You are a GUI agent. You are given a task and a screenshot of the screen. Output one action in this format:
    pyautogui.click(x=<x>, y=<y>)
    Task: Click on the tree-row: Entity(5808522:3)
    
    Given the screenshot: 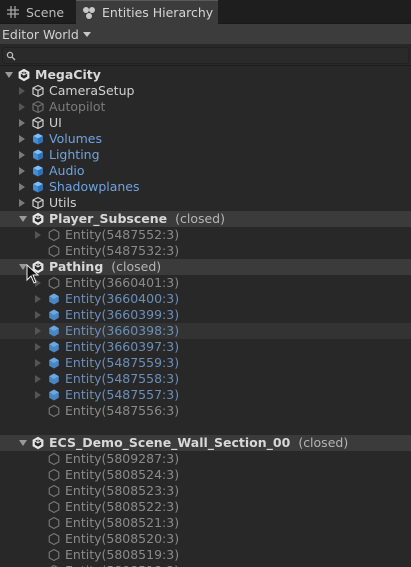 What is the action you would take?
    pyautogui.click(x=205, y=507)
    